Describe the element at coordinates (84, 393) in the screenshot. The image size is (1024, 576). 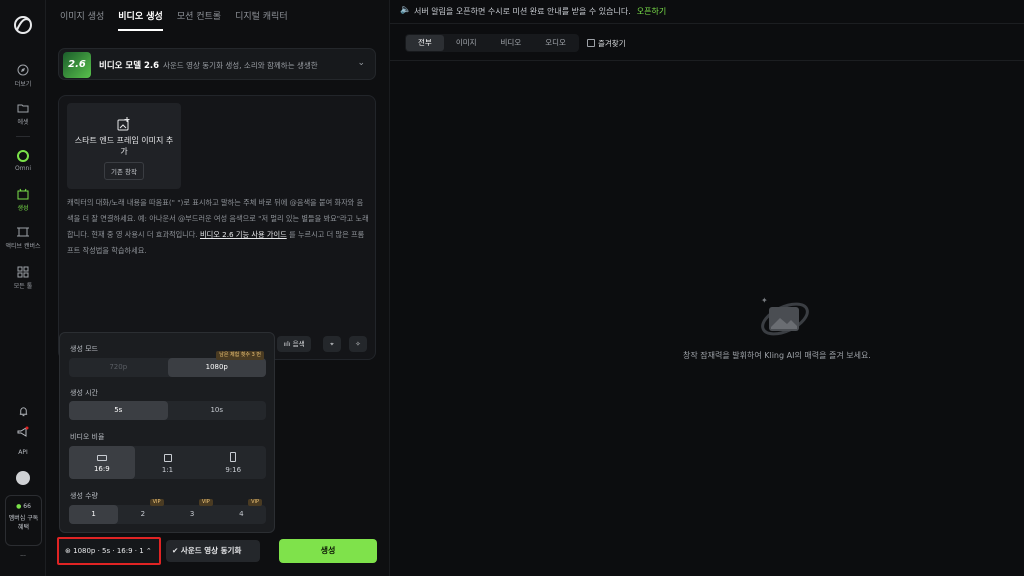
I see `duration-label: 생성 시간` at that location.